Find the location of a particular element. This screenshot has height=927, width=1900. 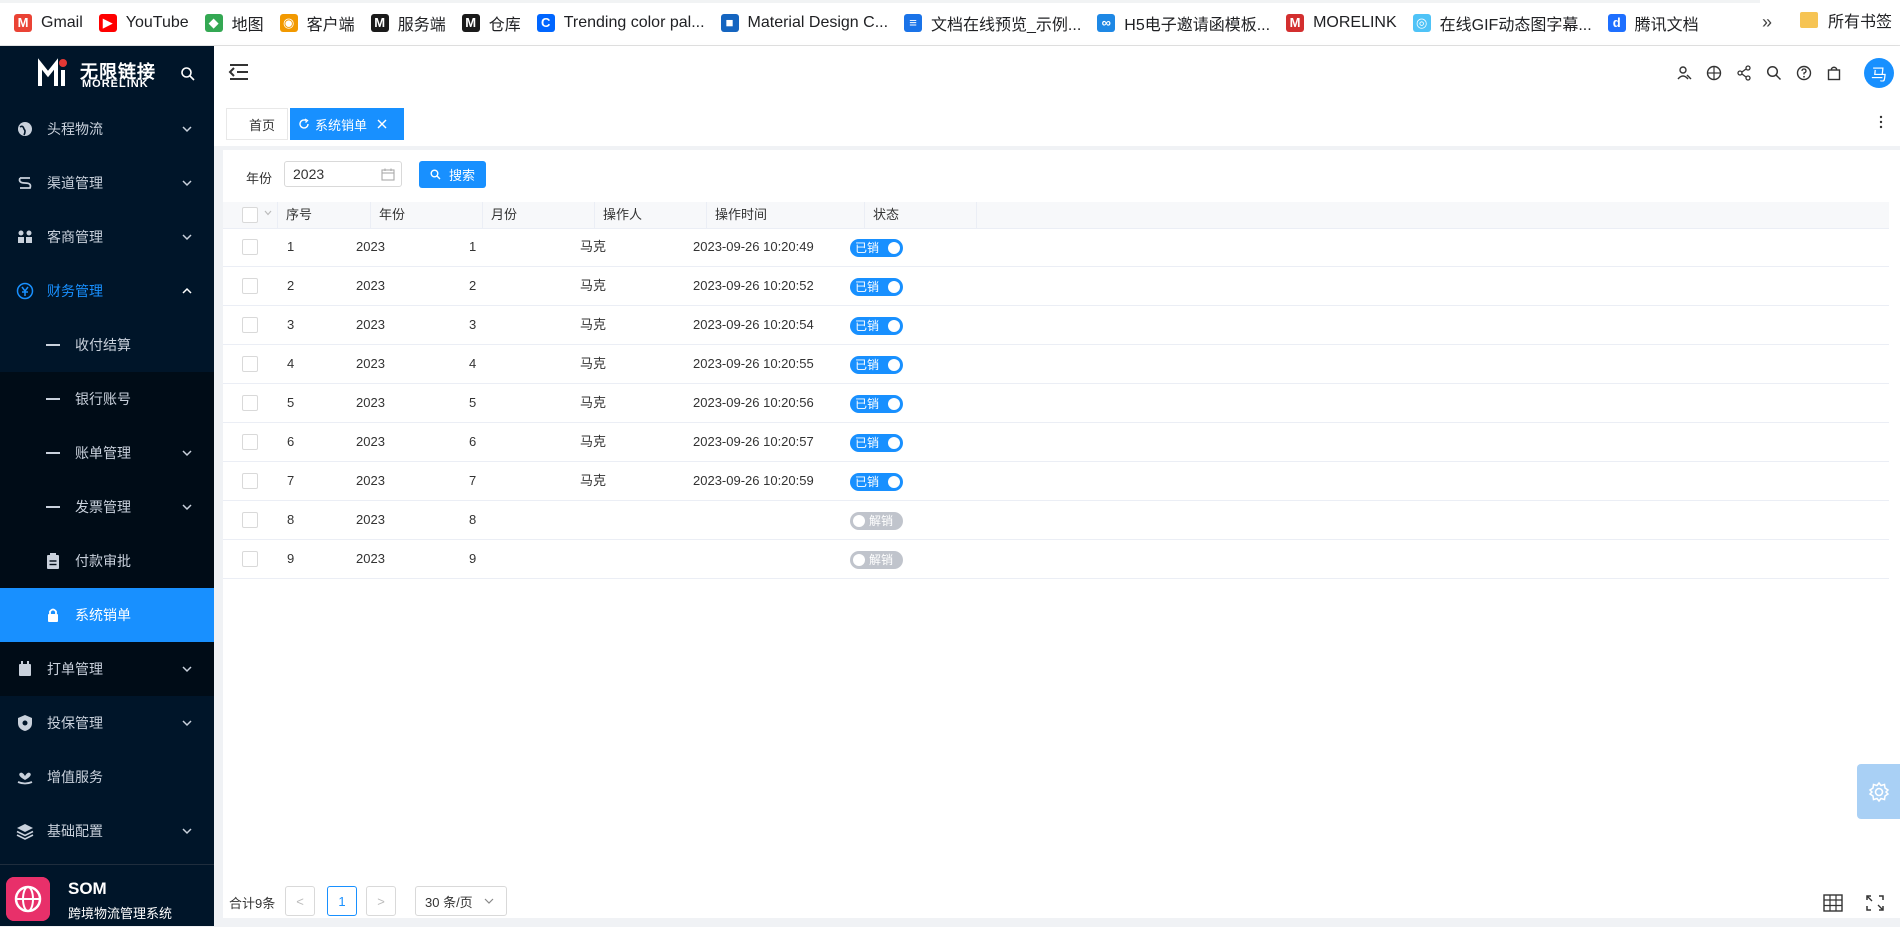

cell-month: 7 is located at coordinates (473, 480).